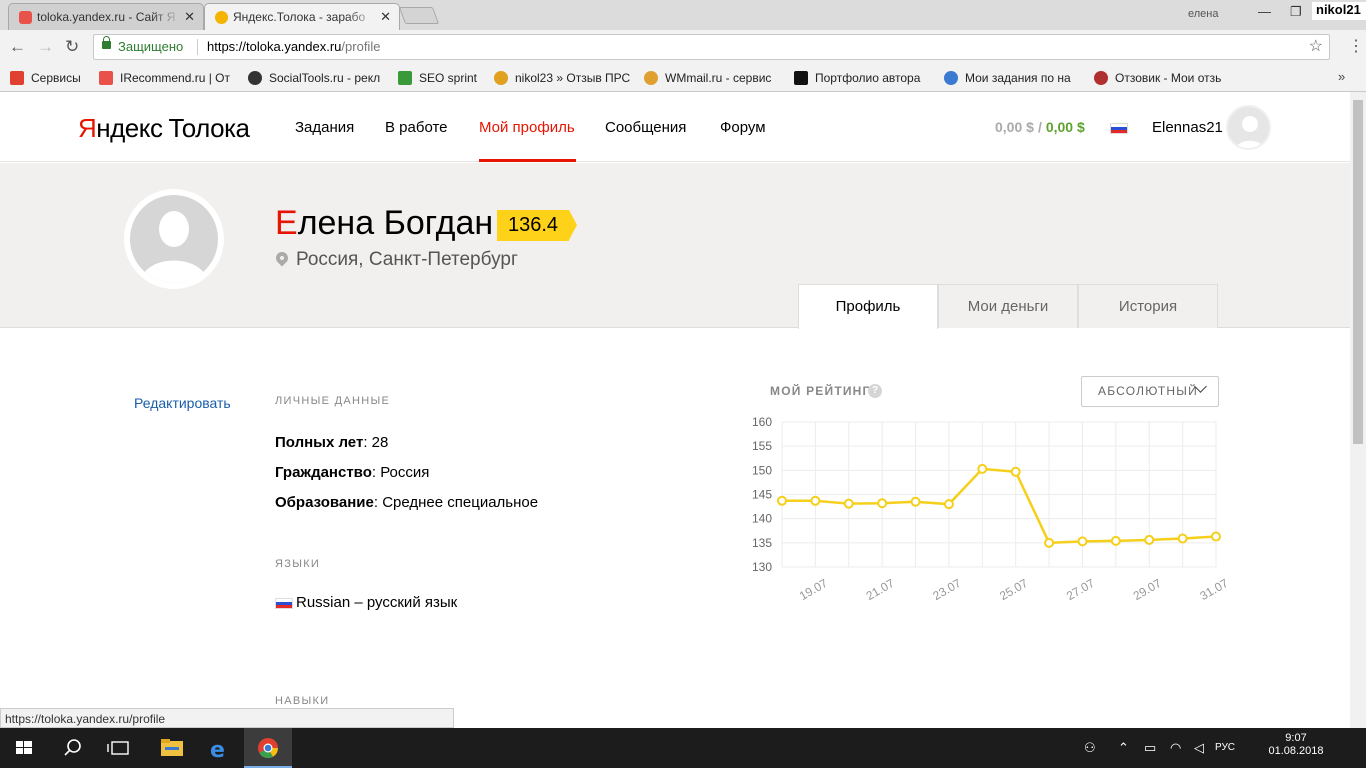 This screenshot has height=773, width=1366. What do you see at coordinates (298, 564) in the screenshot?
I see `languages-heading: ЯЗЫКИ` at bounding box center [298, 564].